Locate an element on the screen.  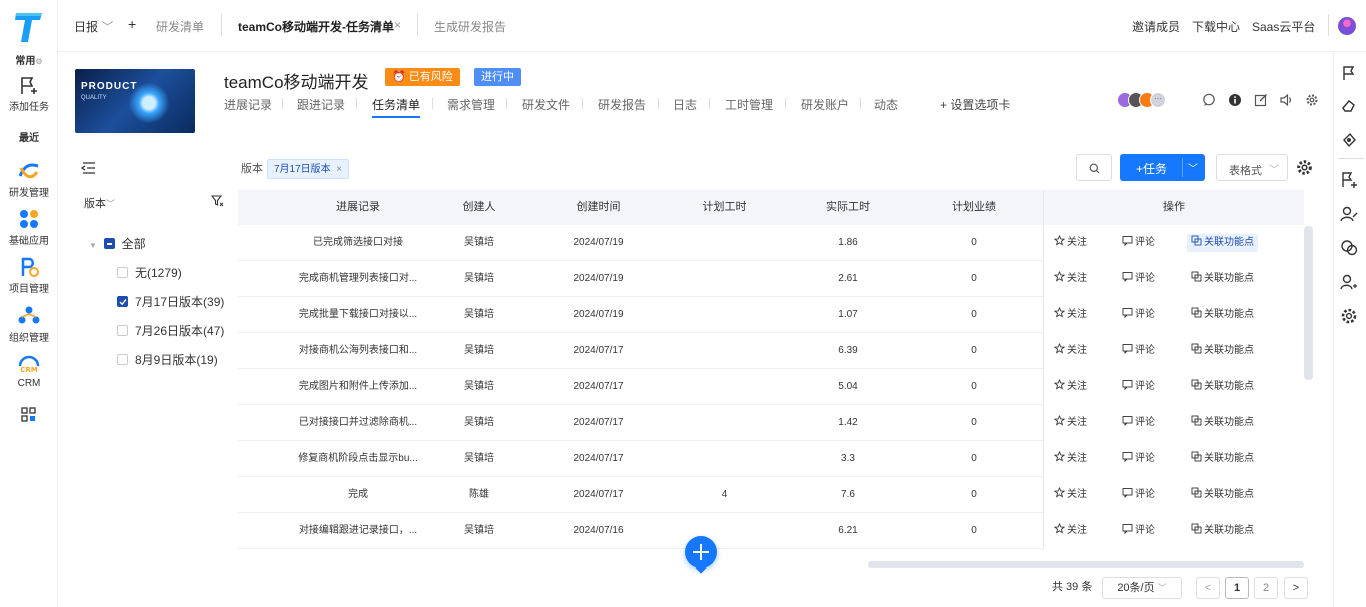
filter-icon is located at coordinates (217, 201).